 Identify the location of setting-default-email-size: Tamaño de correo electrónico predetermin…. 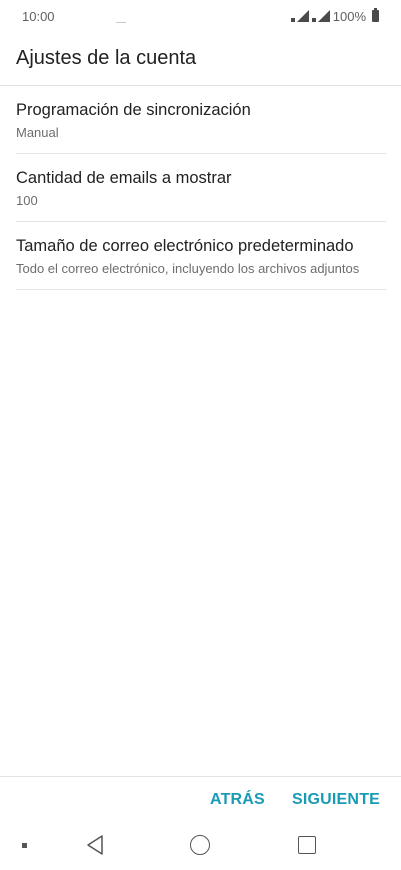
(201, 256).